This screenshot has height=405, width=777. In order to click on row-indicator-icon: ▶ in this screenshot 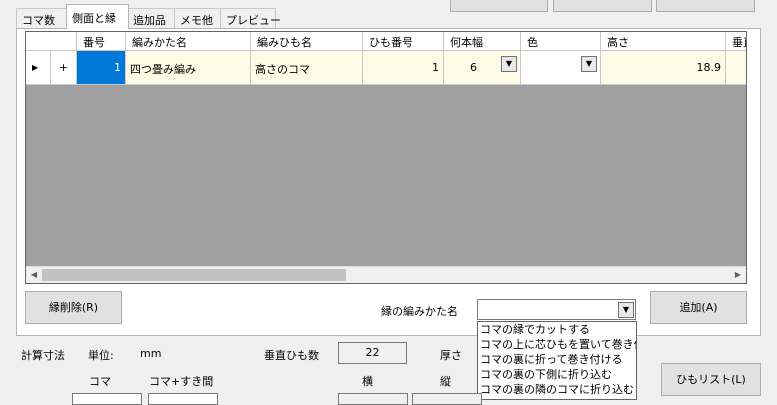, I will do `click(38, 68)`.